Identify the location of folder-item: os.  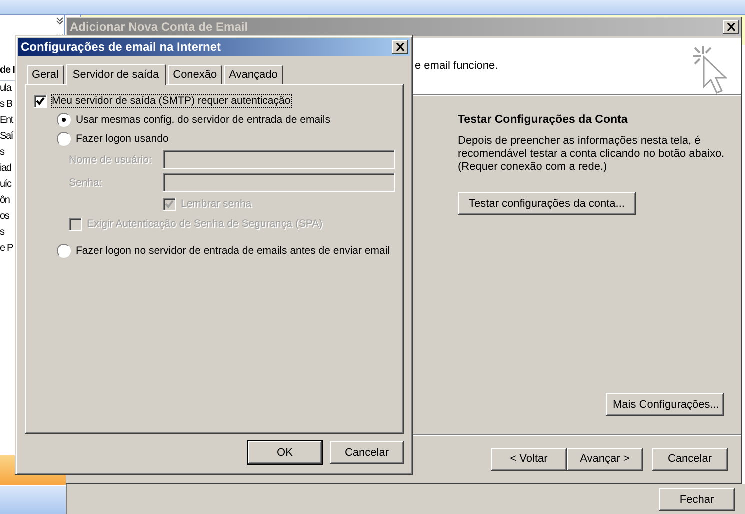
(7, 217).